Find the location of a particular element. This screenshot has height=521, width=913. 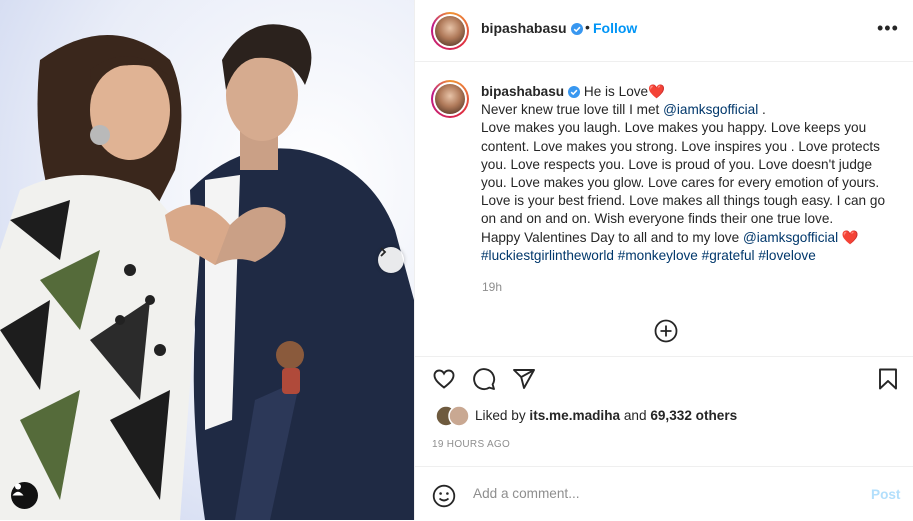

liker-avatars is located at coordinates (452, 416).